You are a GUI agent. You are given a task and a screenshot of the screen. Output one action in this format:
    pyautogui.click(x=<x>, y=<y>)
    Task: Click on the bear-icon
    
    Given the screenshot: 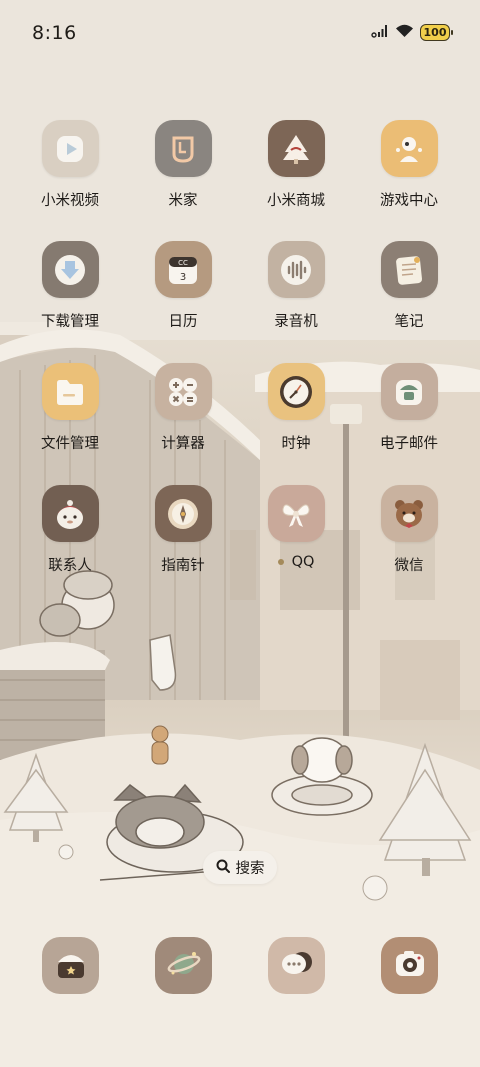 What is the action you would take?
    pyautogui.click(x=409, y=513)
    